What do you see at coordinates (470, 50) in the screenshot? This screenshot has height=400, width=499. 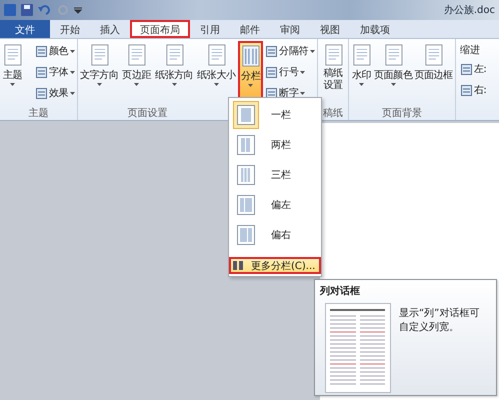 I see `group-heading: 缩进` at bounding box center [470, 50].